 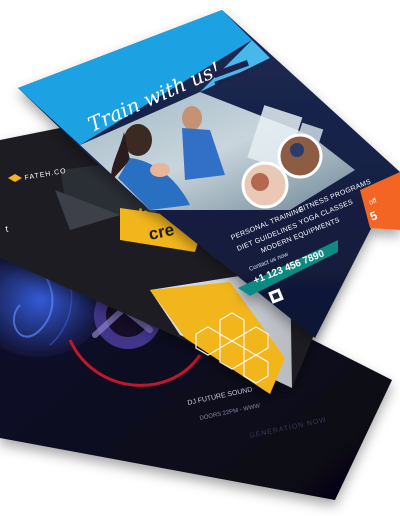 I want to click on gym-photo-woman-skin, so click(x=160, y=170).